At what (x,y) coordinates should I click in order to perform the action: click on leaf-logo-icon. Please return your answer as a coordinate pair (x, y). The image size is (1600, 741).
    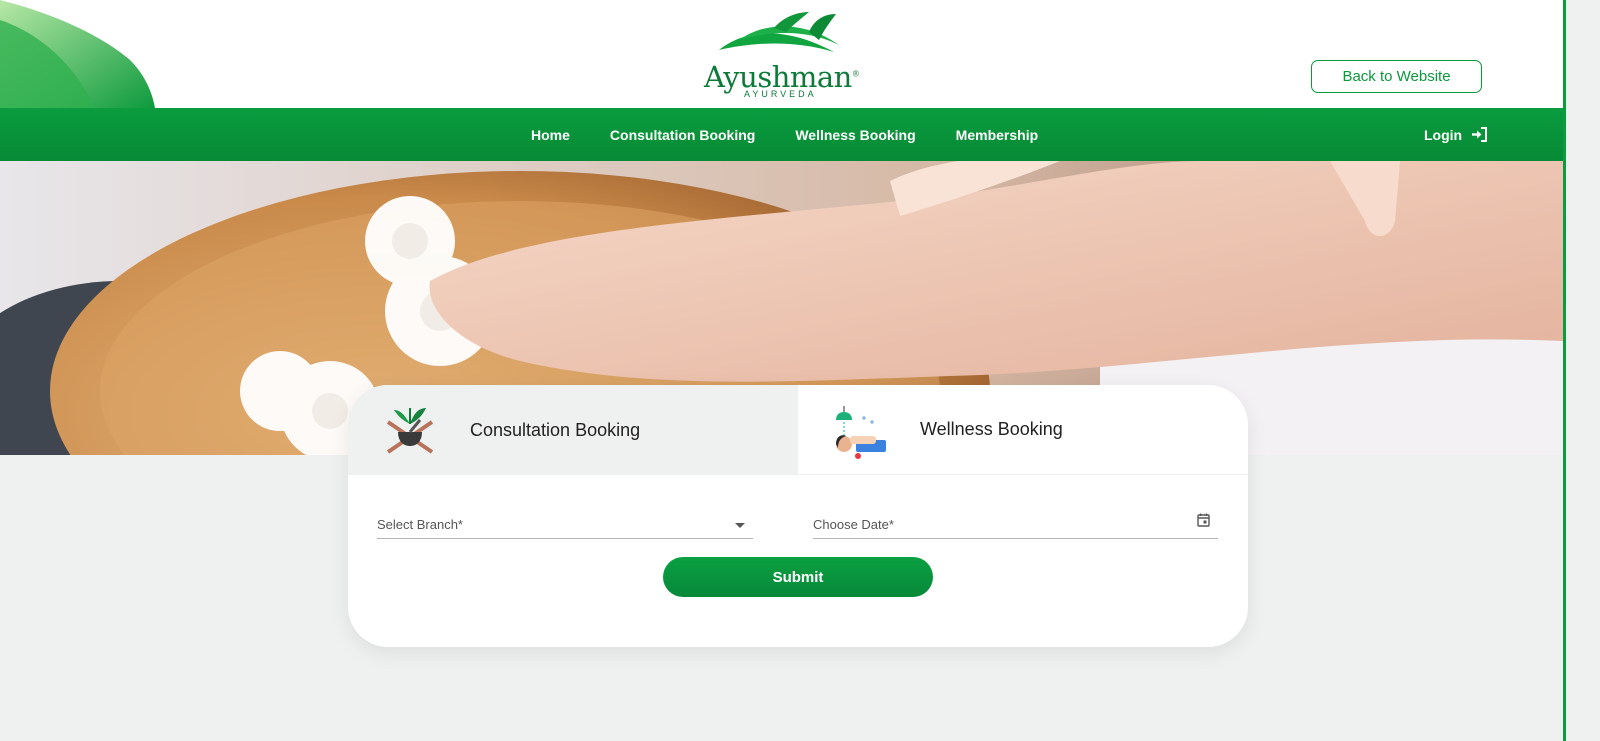
    Looking at the image, I should click on (779, 32).